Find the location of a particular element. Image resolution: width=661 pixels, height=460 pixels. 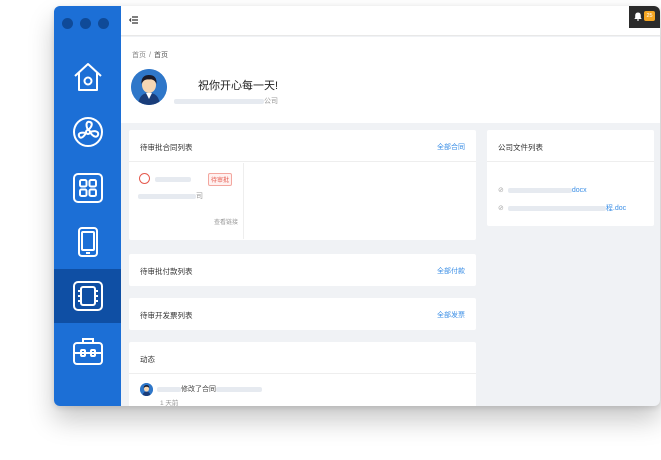

activity-action: 修改了合同 is located at coordinates (198, 389).